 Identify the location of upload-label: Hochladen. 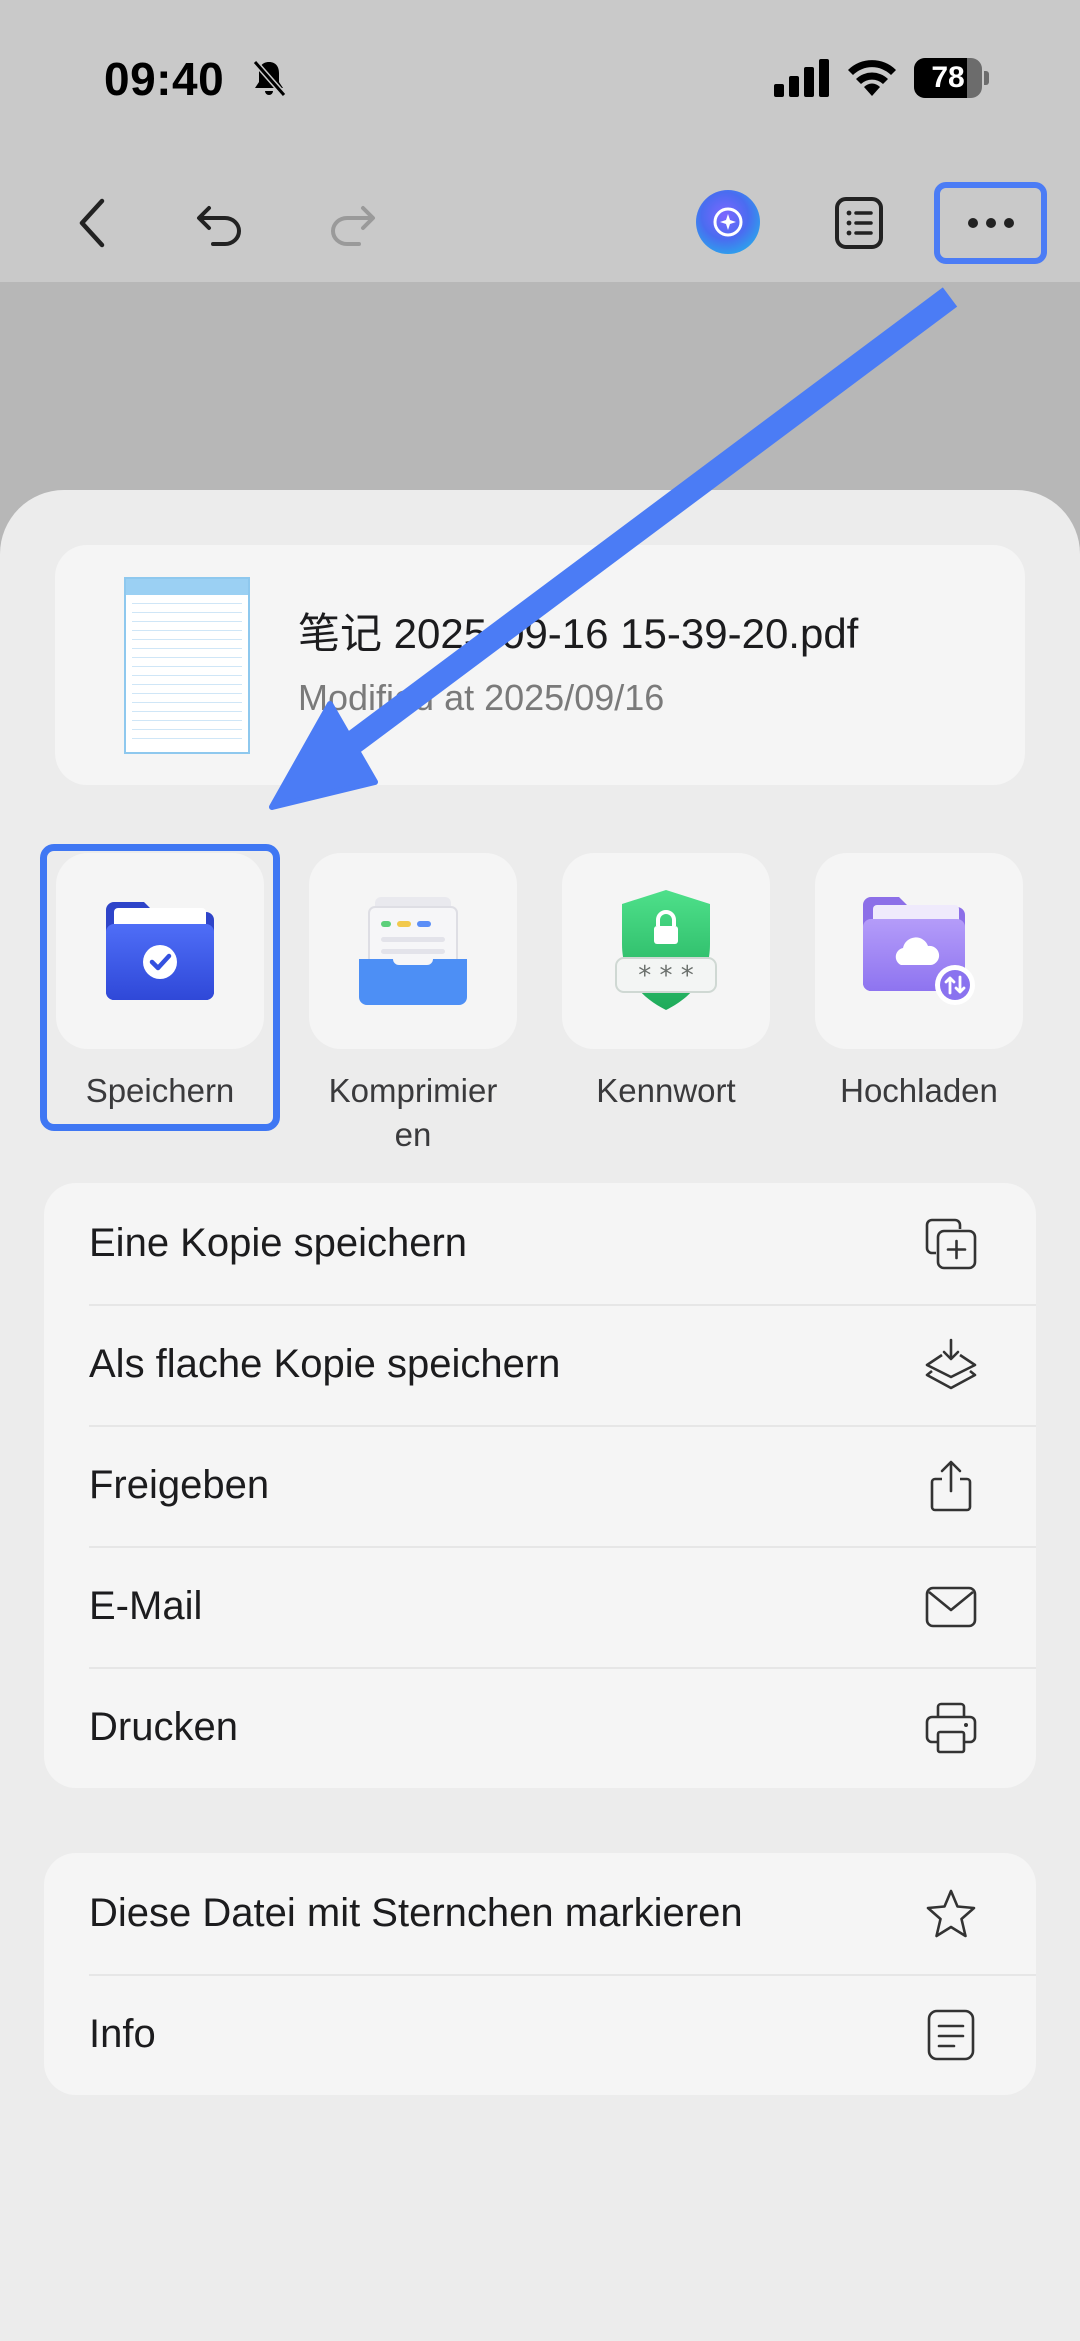
(919, 1090).